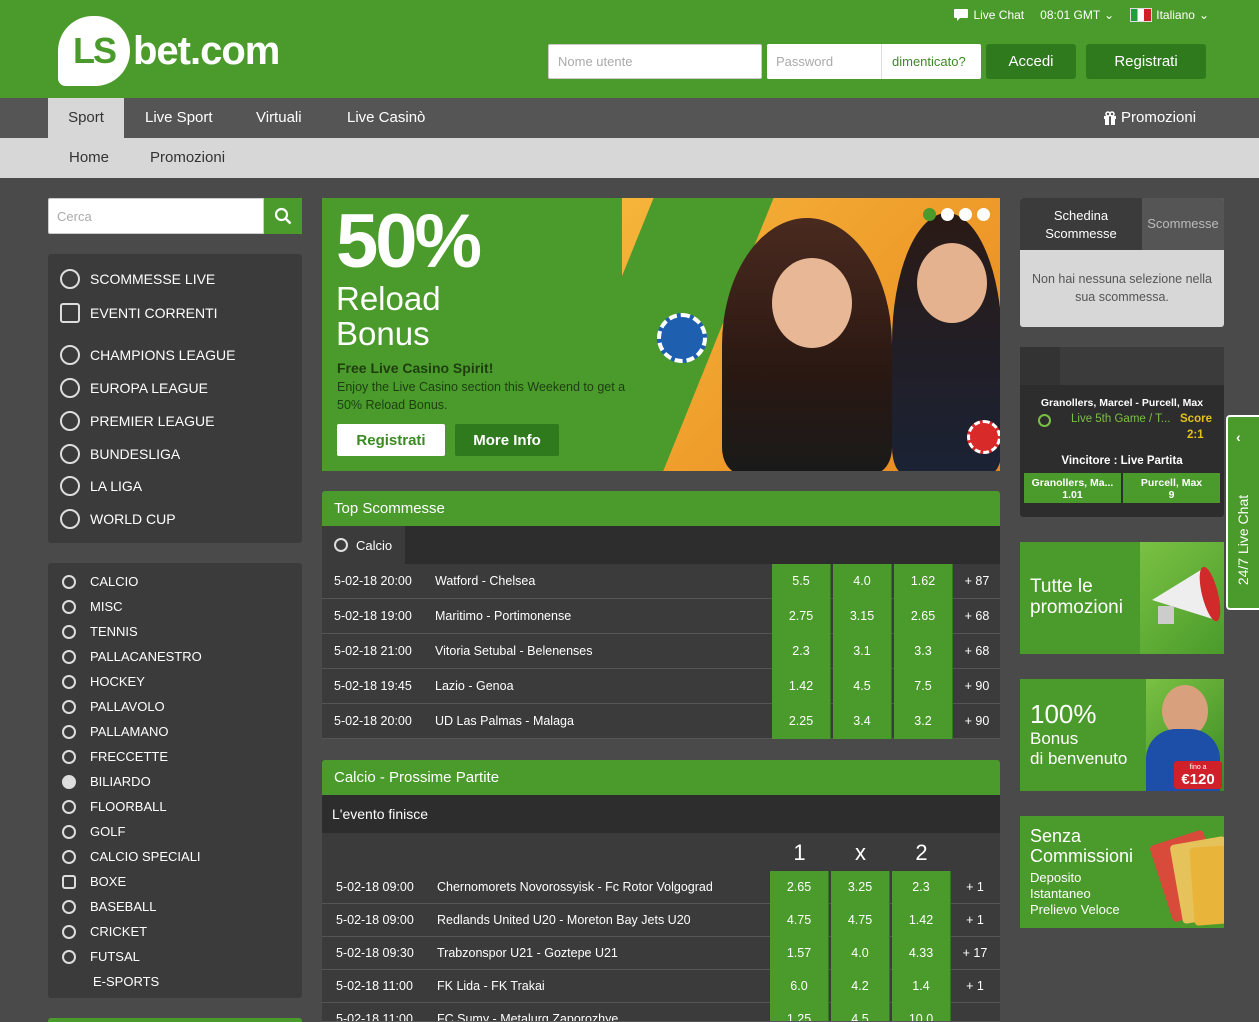 This screenshot has height=1022, width=1259. I want to click on banner-register-button: Registrati, so click(391, 440).